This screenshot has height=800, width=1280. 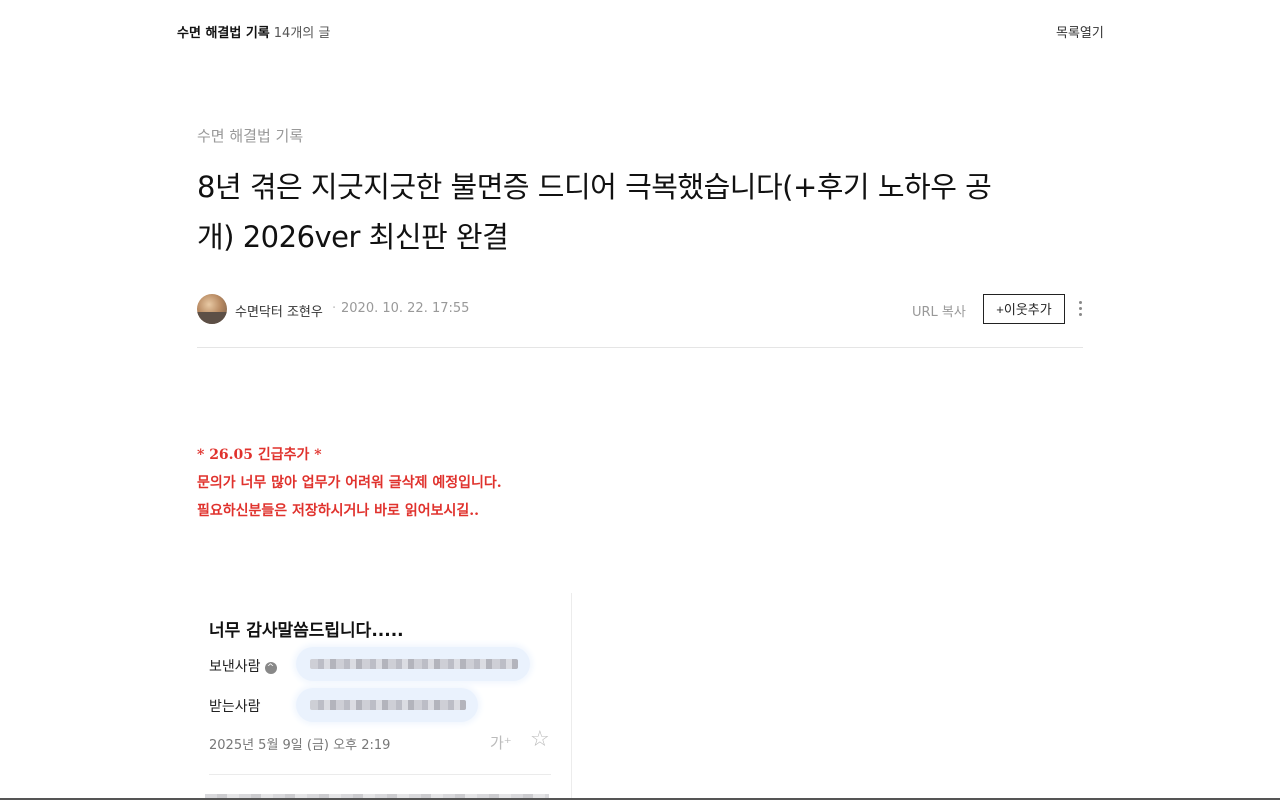 What do you see at coordinates (353, 237) in the screenshot?
I see `post-title-line-2: 개) 2026ver 최신판 완결` at bounding box center [353, 237].